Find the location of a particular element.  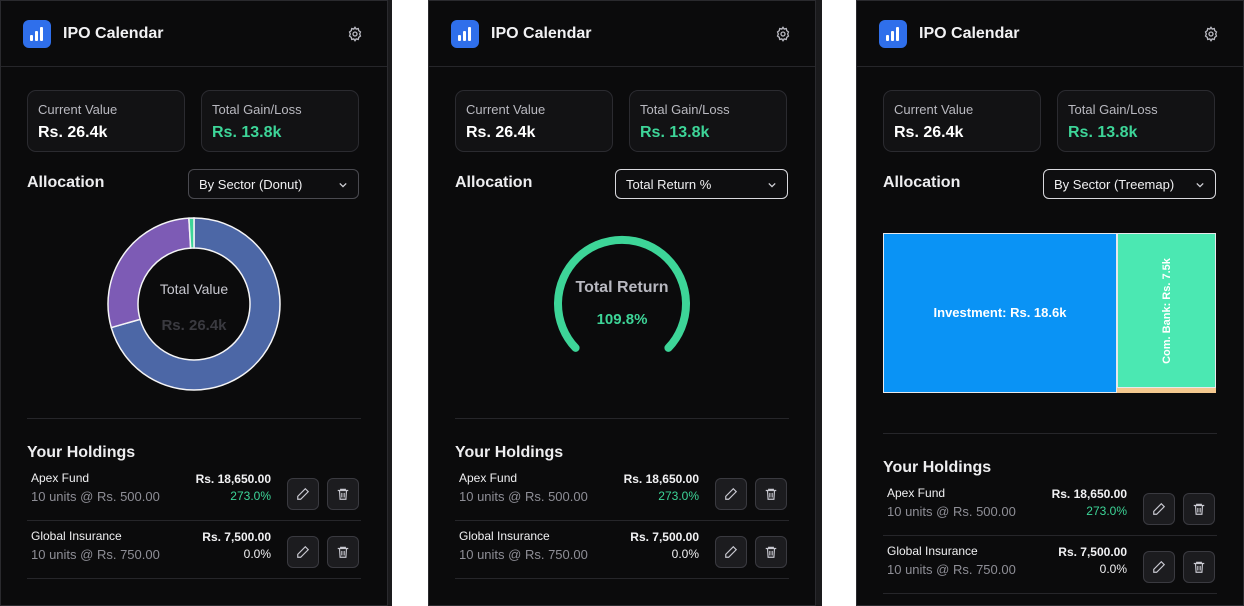

holding-amount: Rs. 7,500.00 is located at coordinates (664, 537).